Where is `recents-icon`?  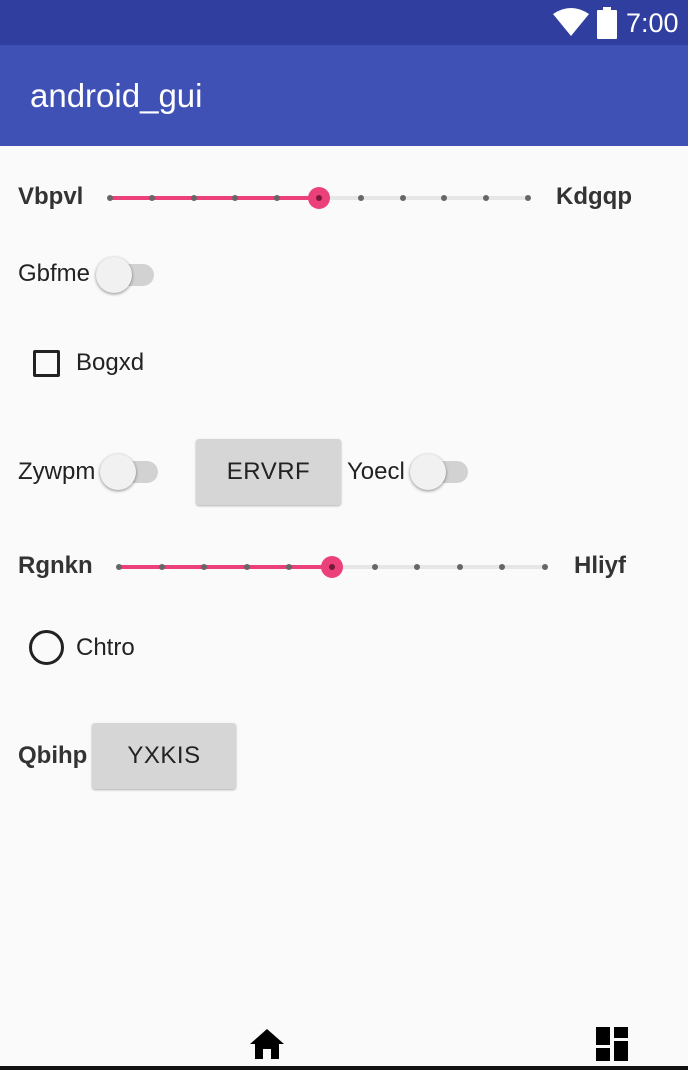 recents-icon is located at coordinates (612, 1044).